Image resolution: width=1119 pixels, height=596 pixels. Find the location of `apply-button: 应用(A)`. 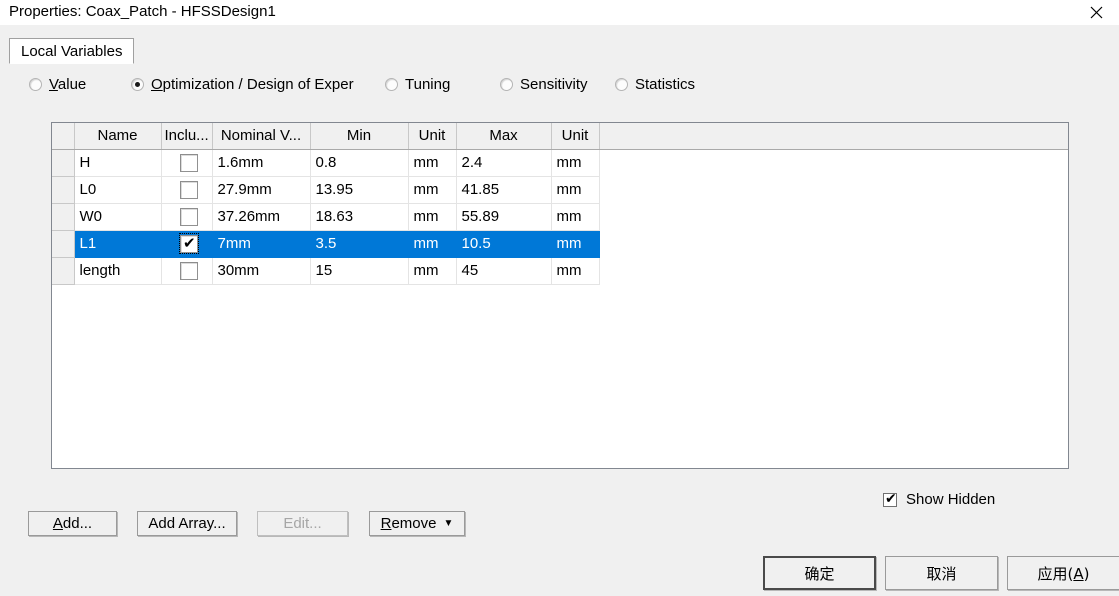

apply-button: 应用(A) is located at coordinates (1063, 573).